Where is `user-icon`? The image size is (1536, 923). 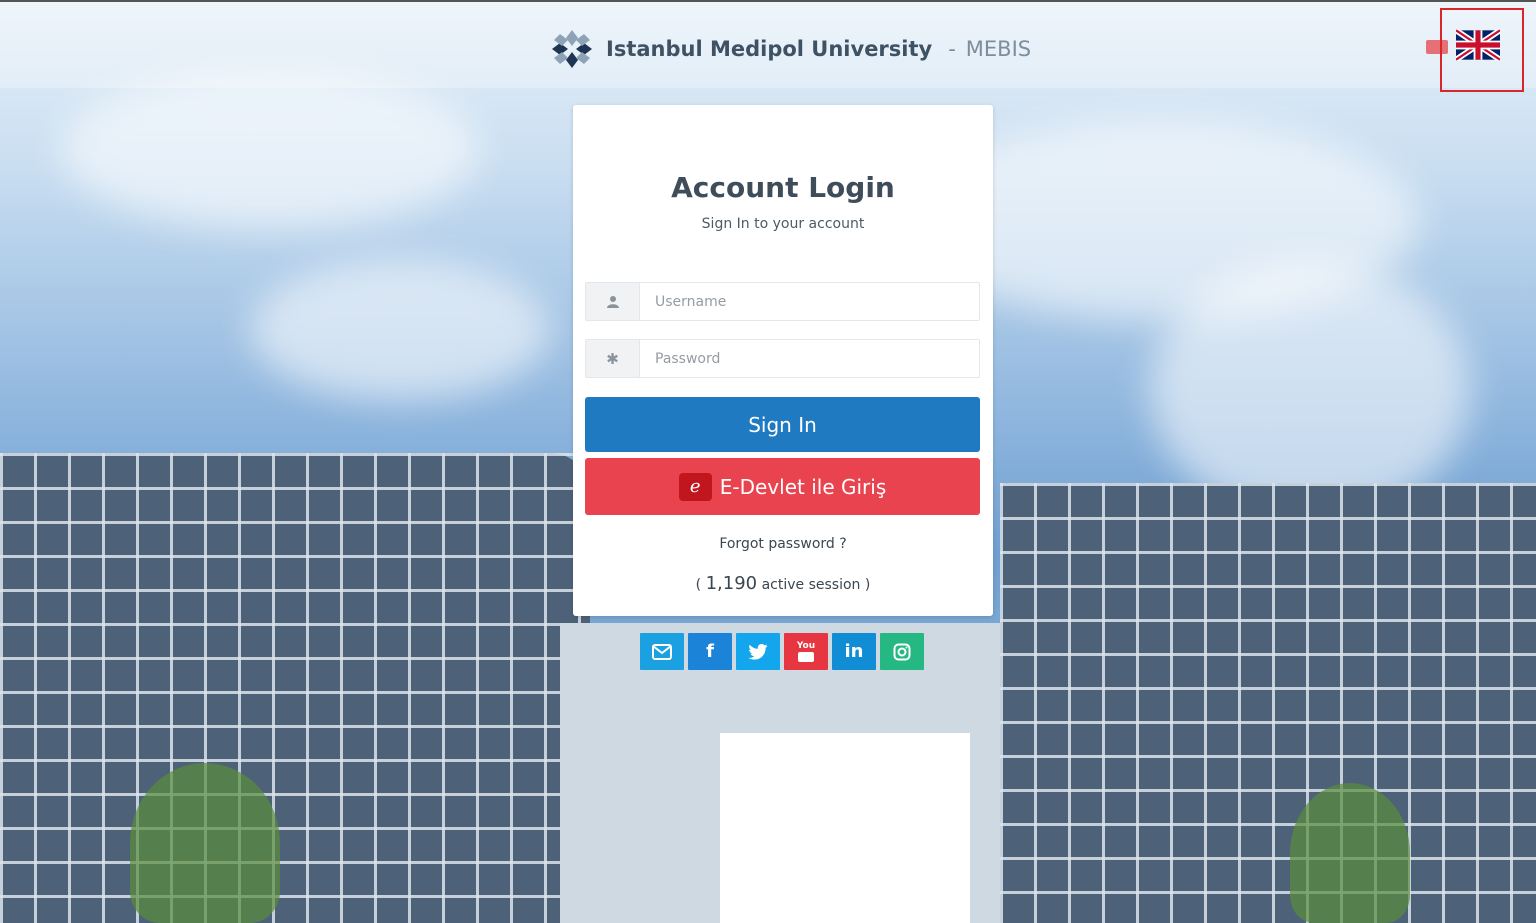
user-icon is located at coordinates (613, 301).